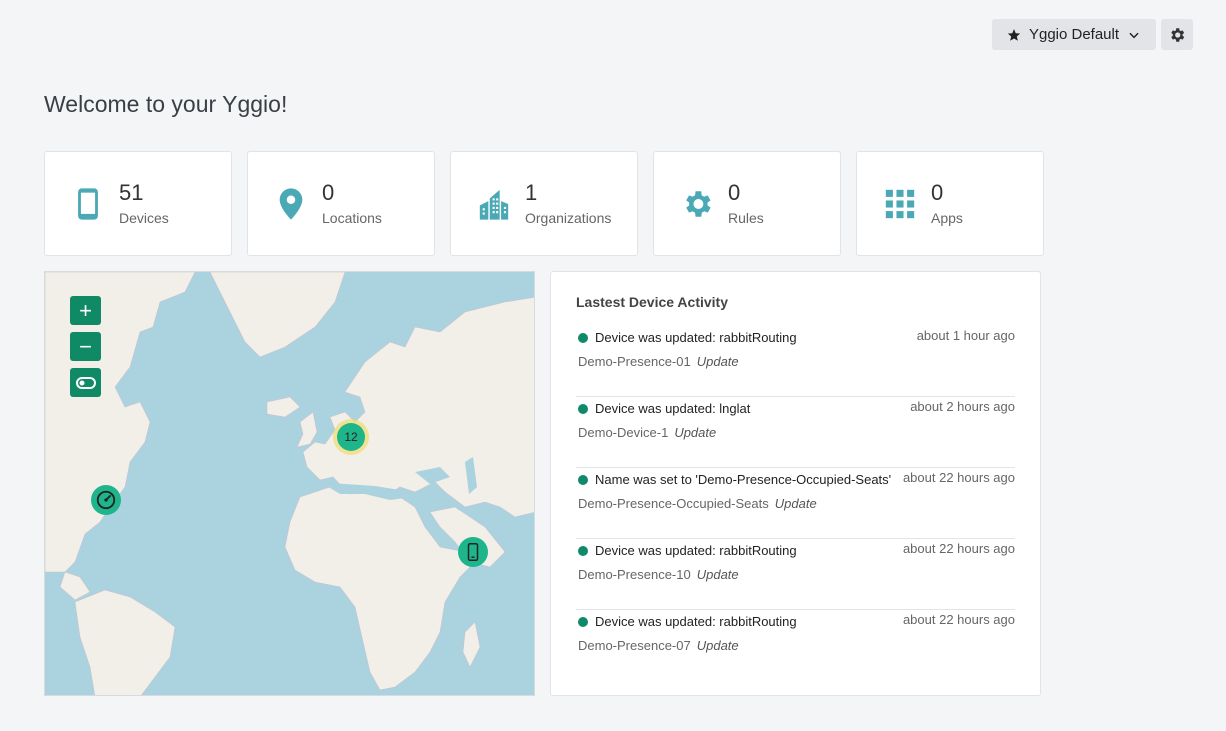  Describe the element at coordinates (634, 574) in the screenshot. I see `activity-device: Demo-Presence-10` at that location.